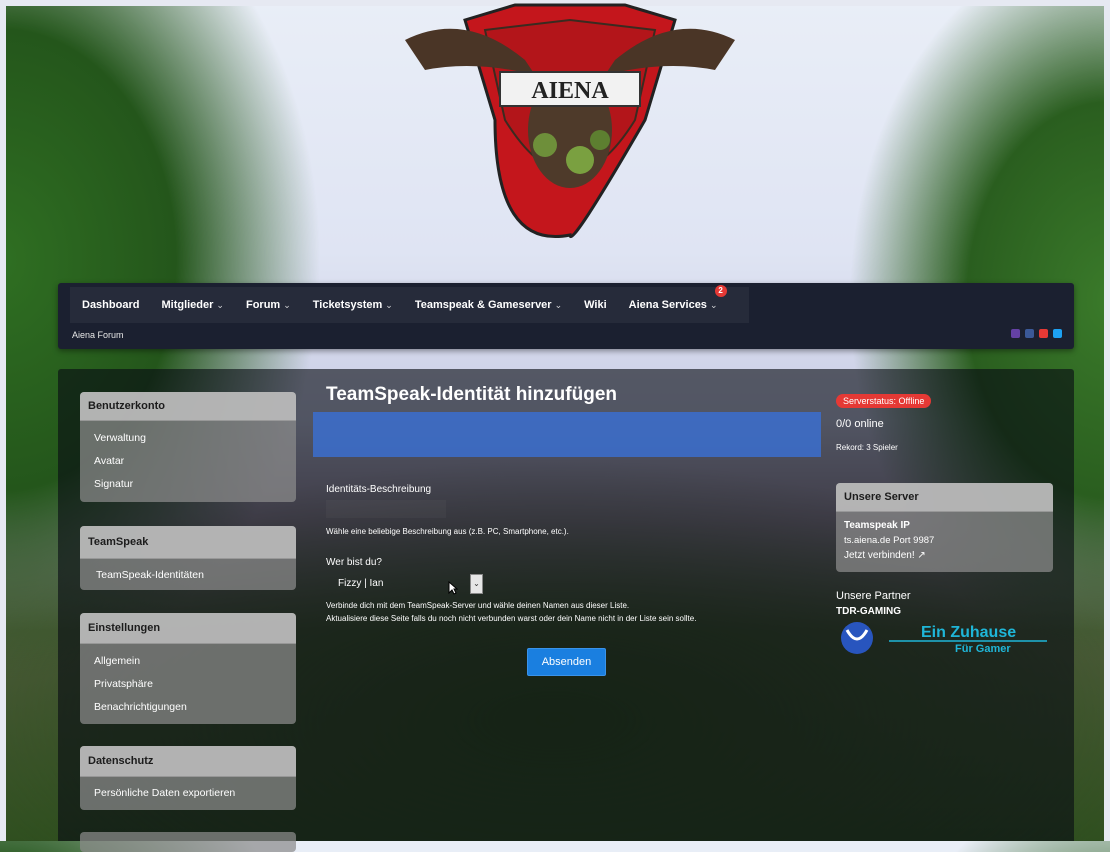 The width and height of the screenshot is (1110, 852). Describe the element at coordinates (195, 707) in the screenshot. I see `sidebar-item-benachrichtigungen: Benachrichtigungen` at that location.